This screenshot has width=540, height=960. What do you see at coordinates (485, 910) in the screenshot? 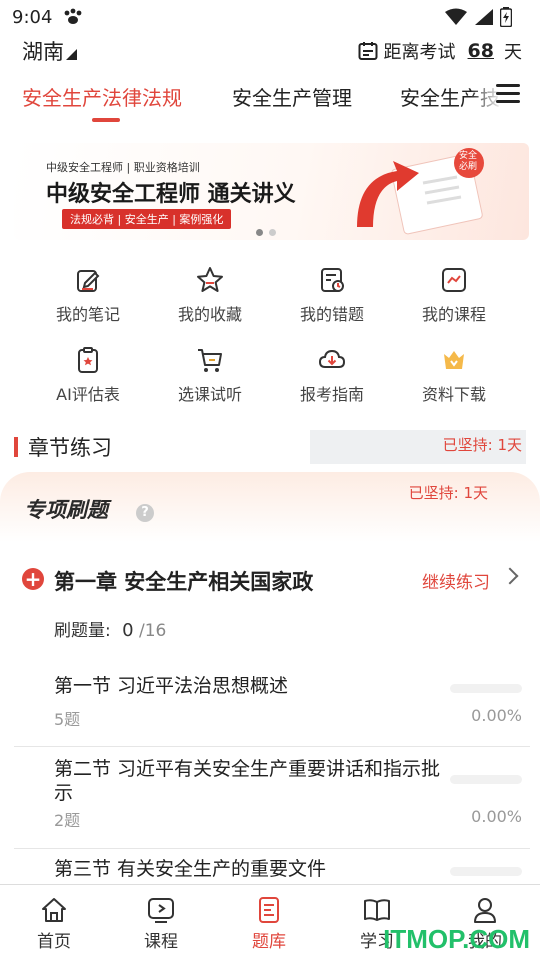
I see `person-icon` at bounding box center [485, 910].